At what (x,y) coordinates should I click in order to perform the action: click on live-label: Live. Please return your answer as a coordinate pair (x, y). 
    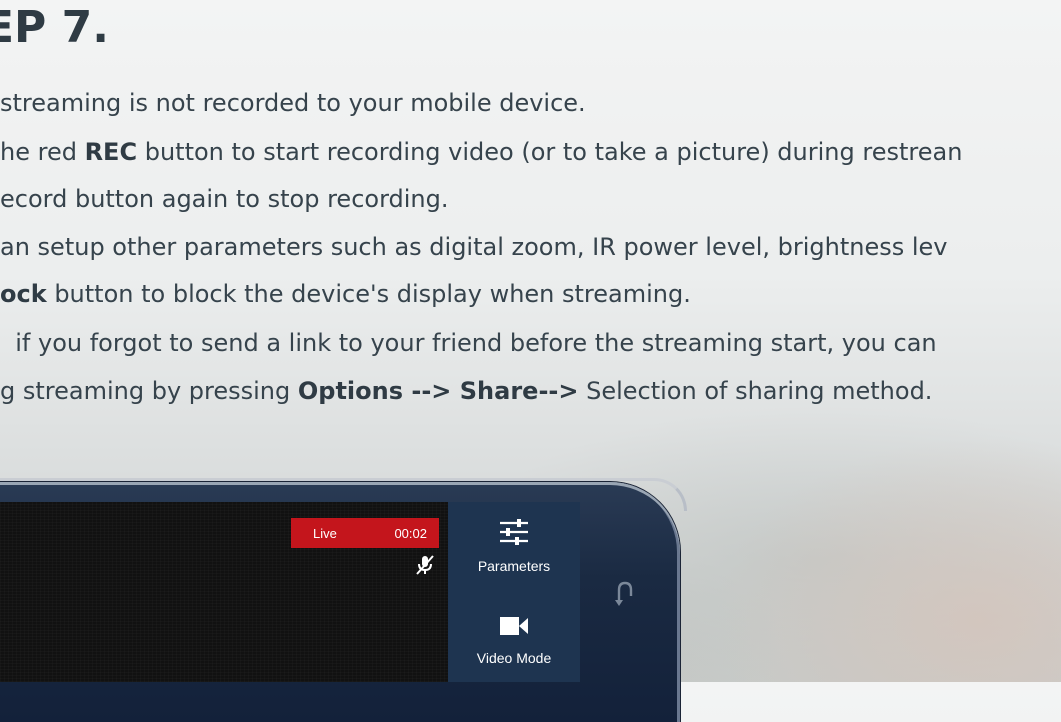
    Looking at the image, I should click on (325, 533).